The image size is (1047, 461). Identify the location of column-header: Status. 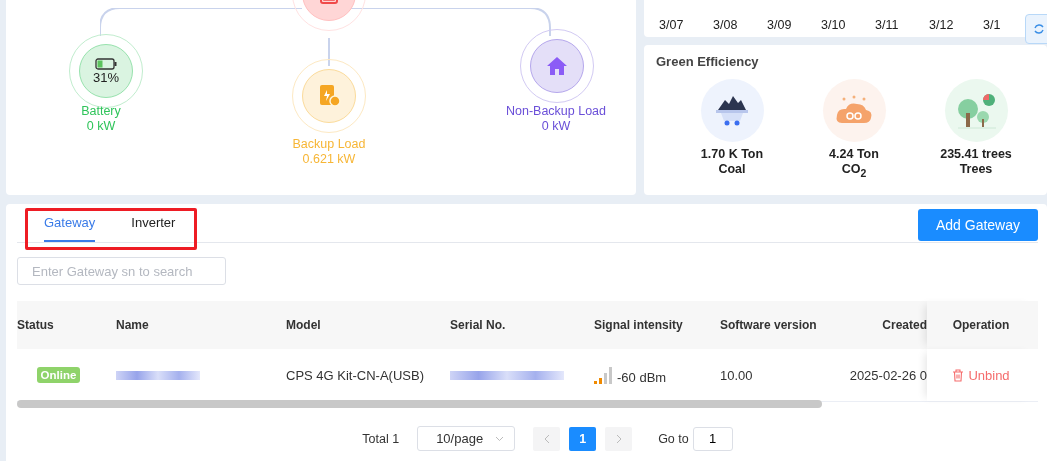
(36, 325).